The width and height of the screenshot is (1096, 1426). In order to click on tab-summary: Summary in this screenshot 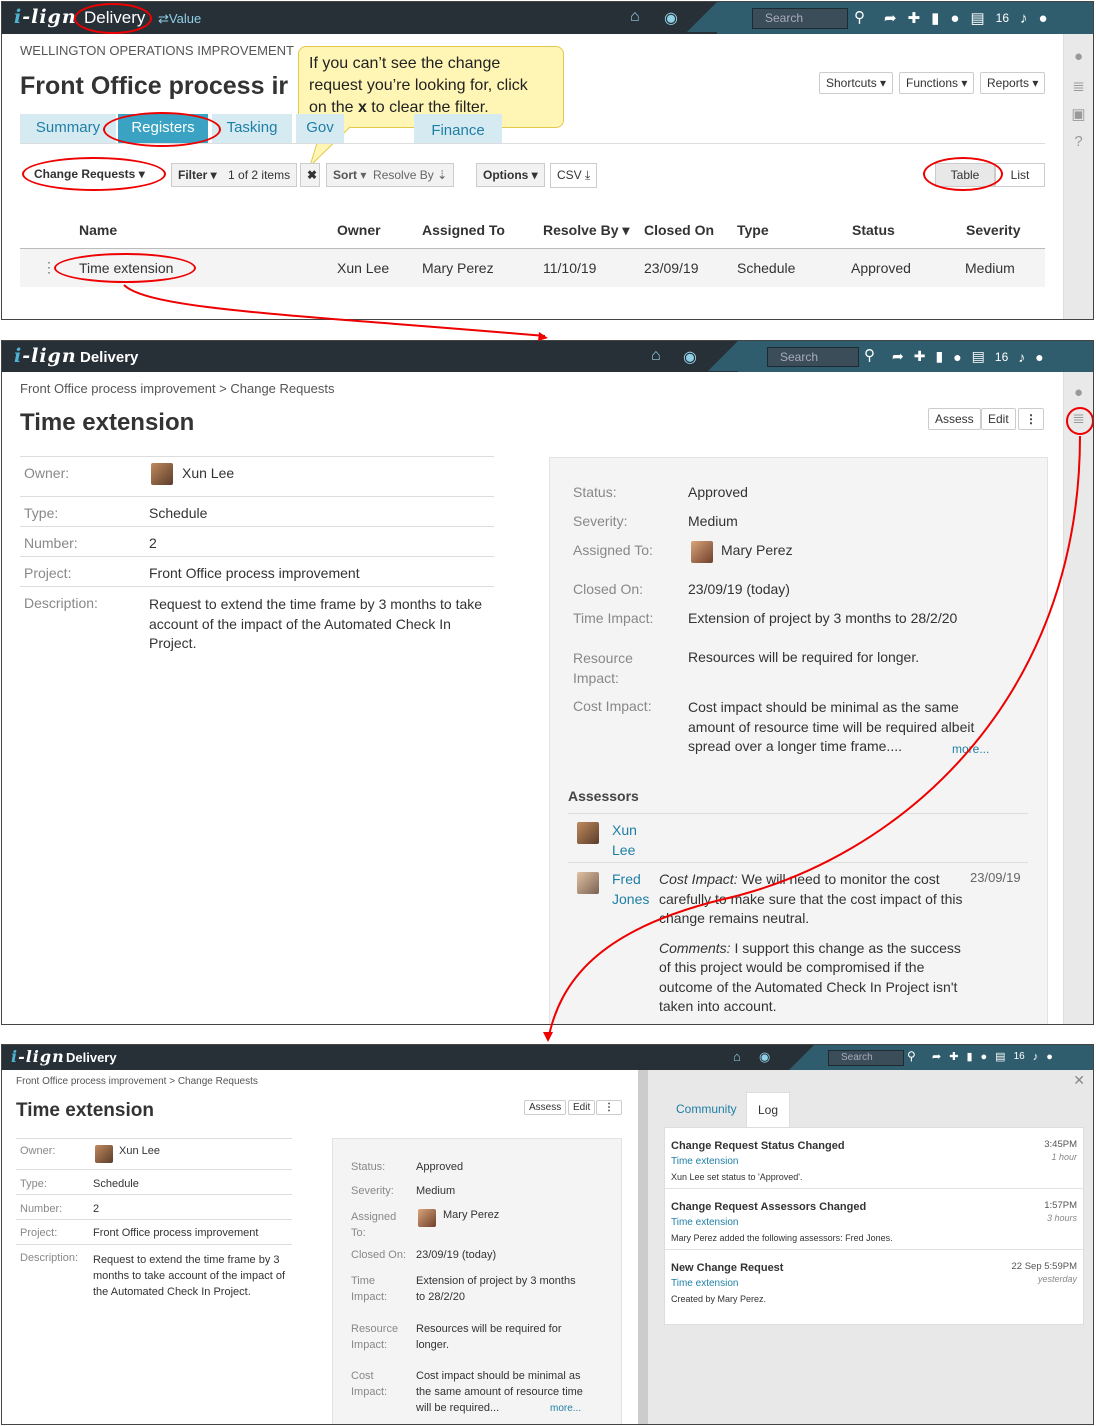, I will do `click(68, 128)`.